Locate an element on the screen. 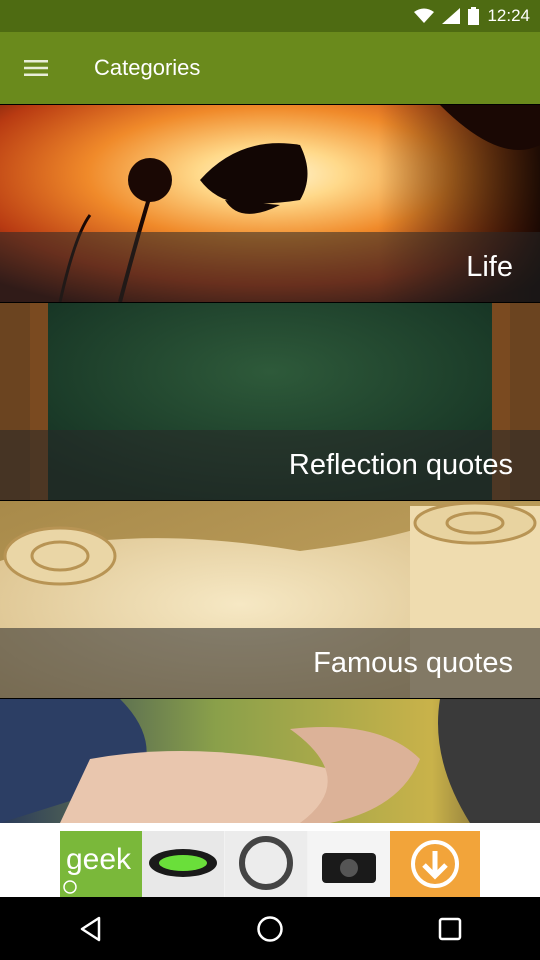 Image resolution: width=540 pixels, height=960 pixels. home-icon is located at coordinates (270, 928).